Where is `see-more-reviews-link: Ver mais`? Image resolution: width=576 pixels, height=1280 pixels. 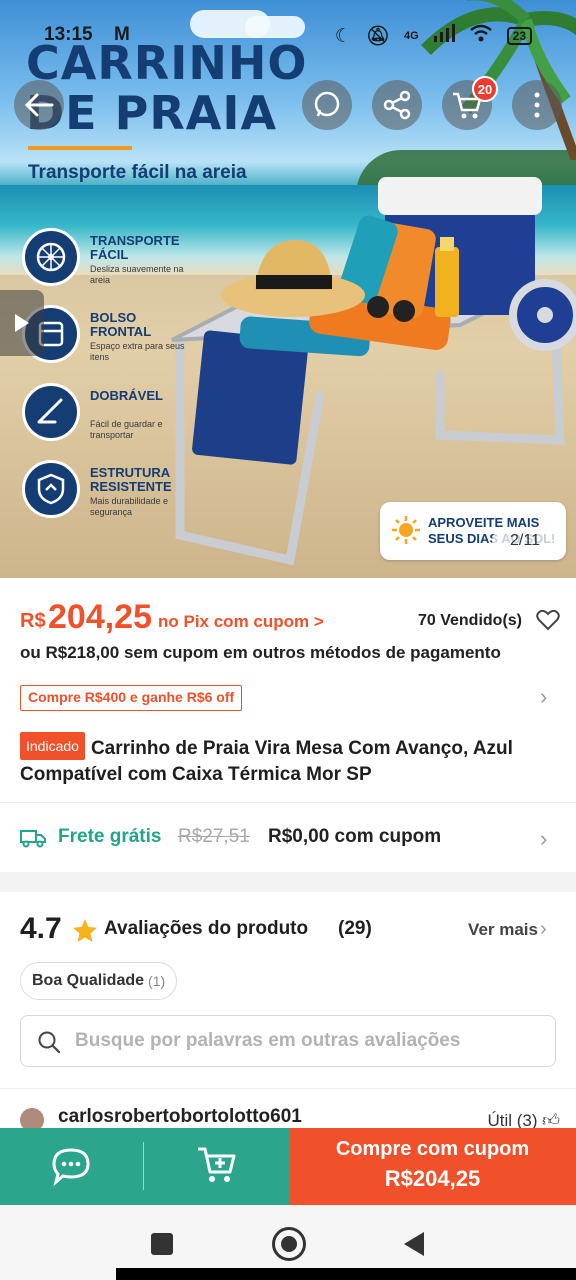 see-more-reviews-link: Ver mais is located at coordinates (503, 930).